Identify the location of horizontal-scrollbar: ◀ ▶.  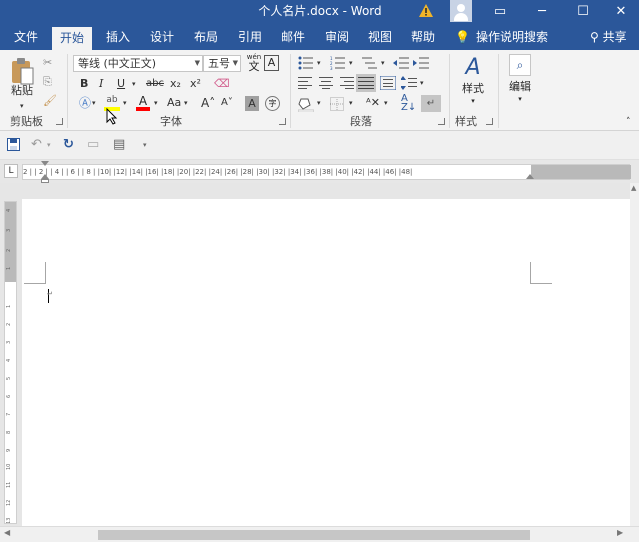
(319, 534).